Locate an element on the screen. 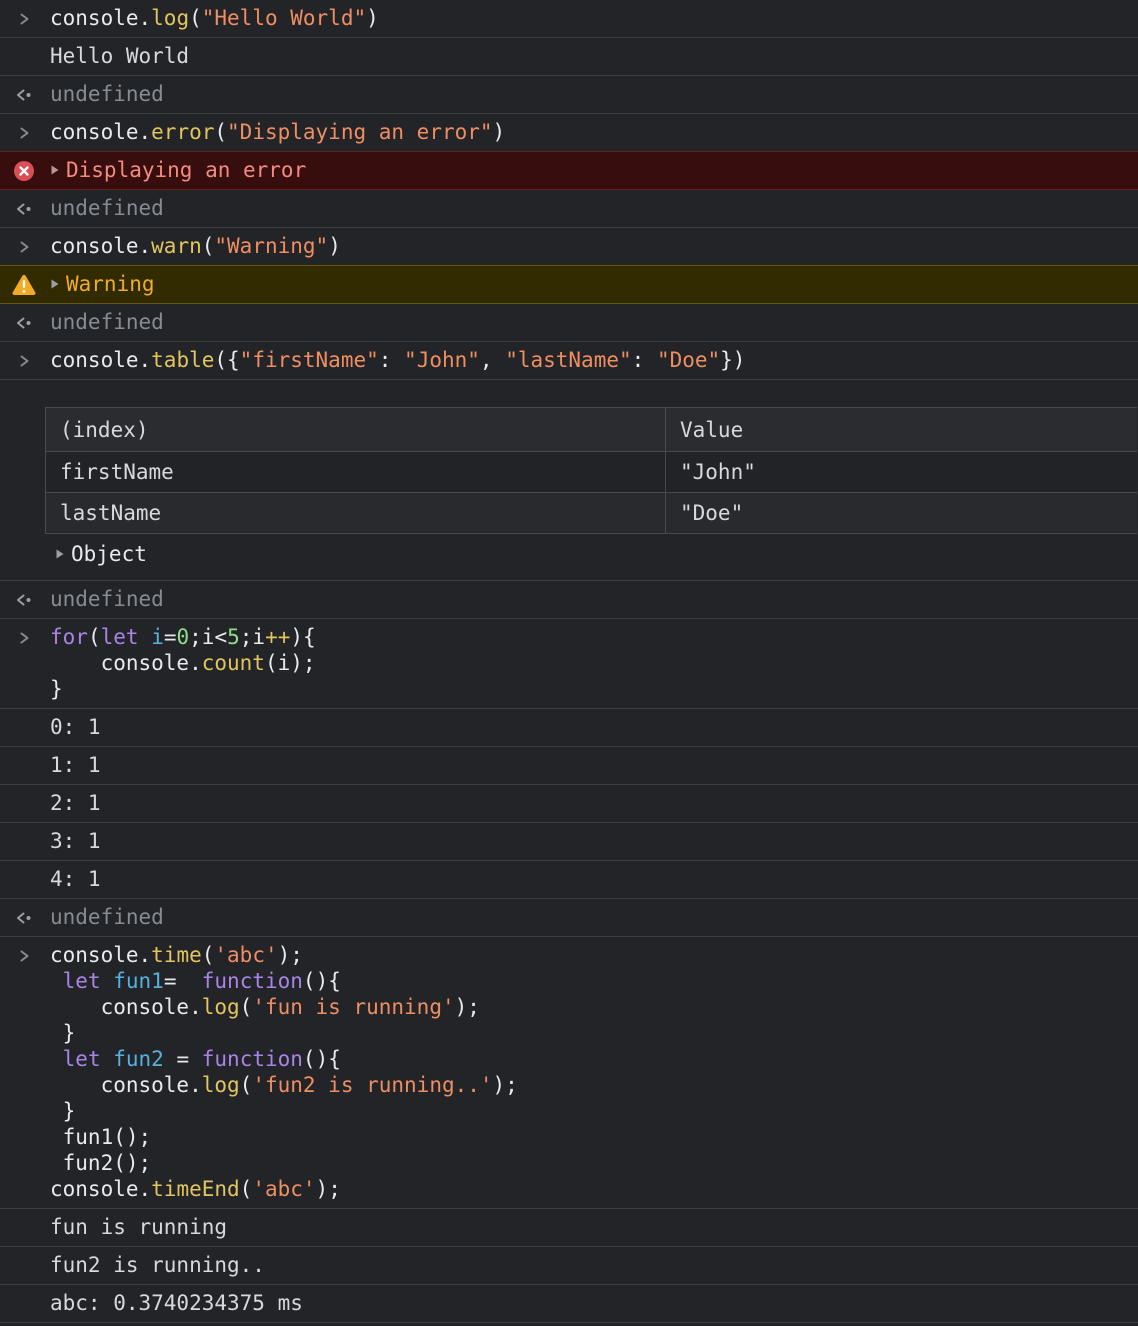  code-line: 2: 1 is located at coordinates (594, 803).